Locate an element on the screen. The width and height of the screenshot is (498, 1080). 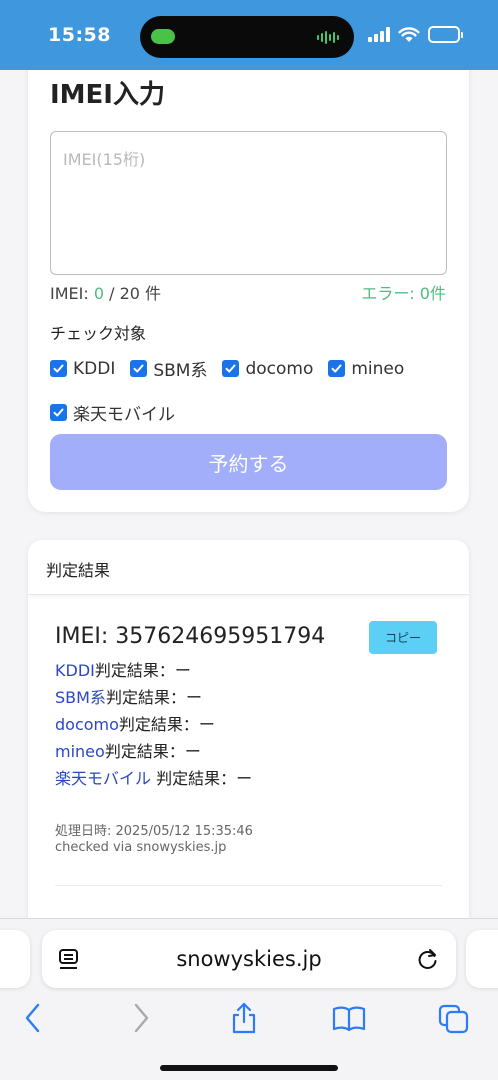
result-line-mineo: mineo判定結果：ー is located at coordinates (153, 751).